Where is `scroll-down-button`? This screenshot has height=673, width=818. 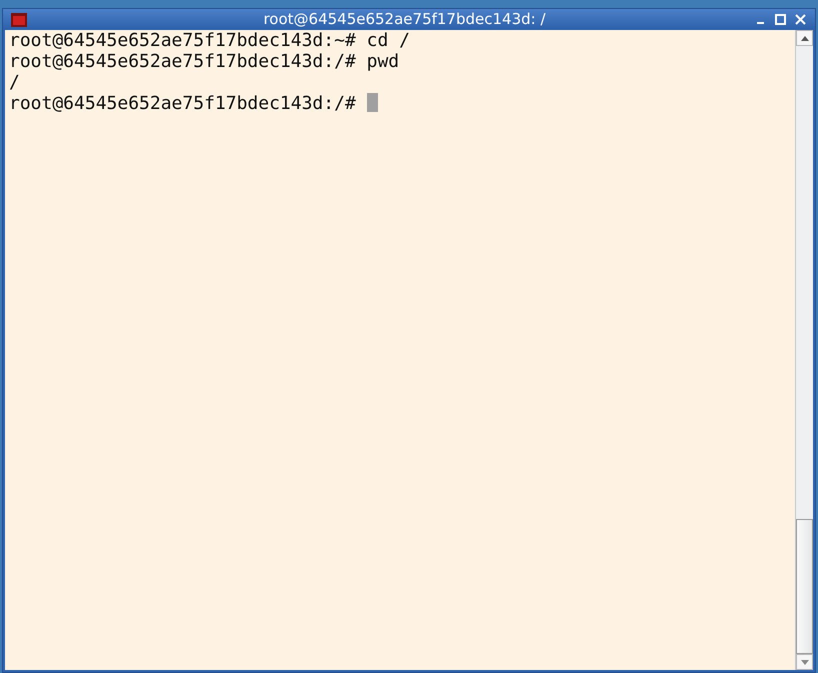
scroll-down-button is located at coordinates (804, 662).